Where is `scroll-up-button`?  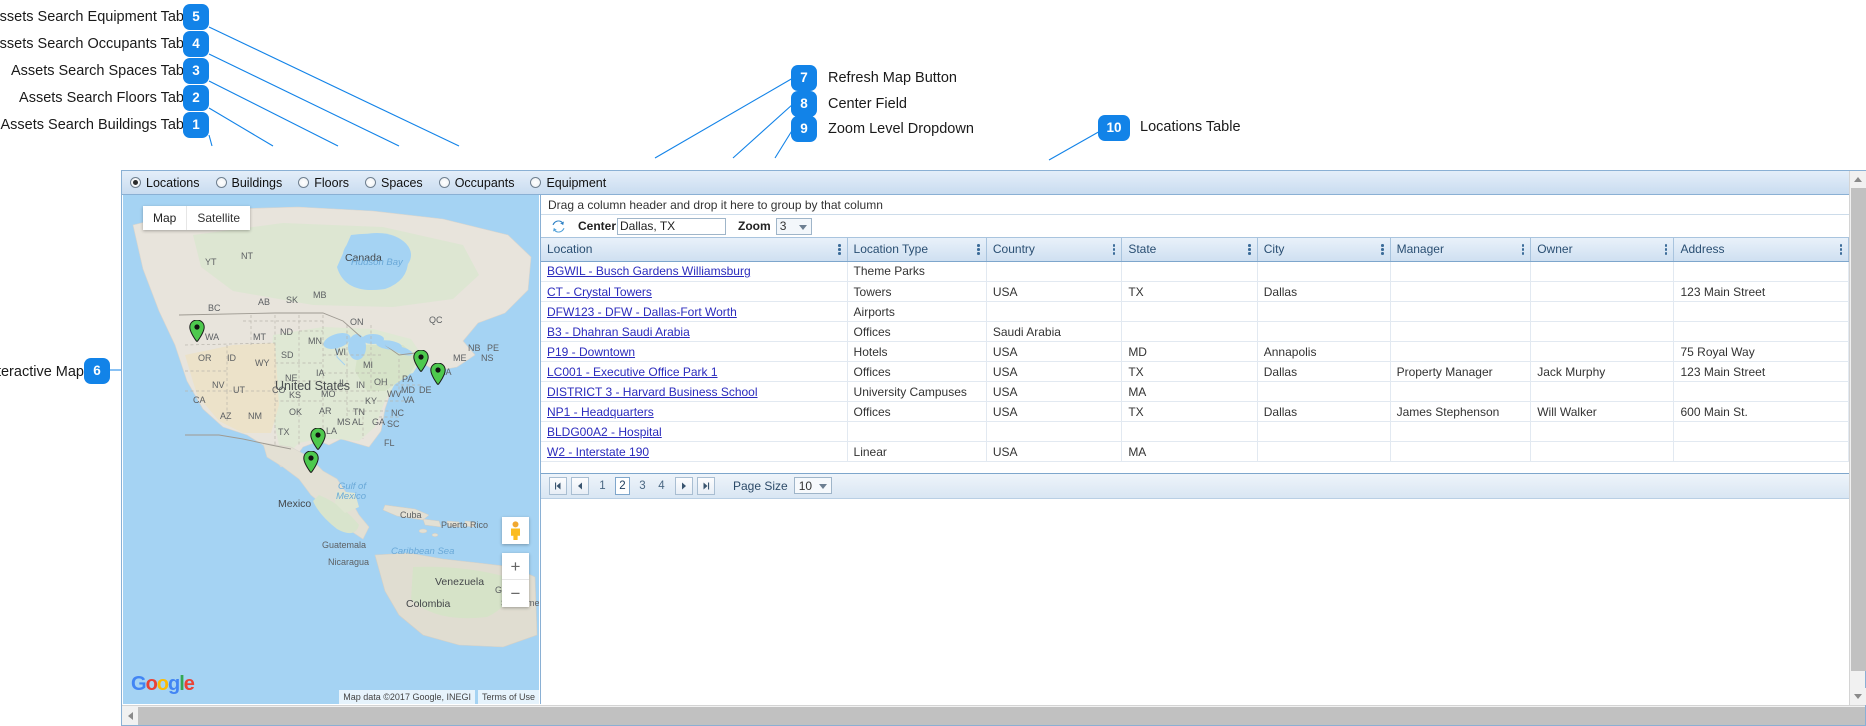 scroll-up-button is located at coordinates (1858, 179).